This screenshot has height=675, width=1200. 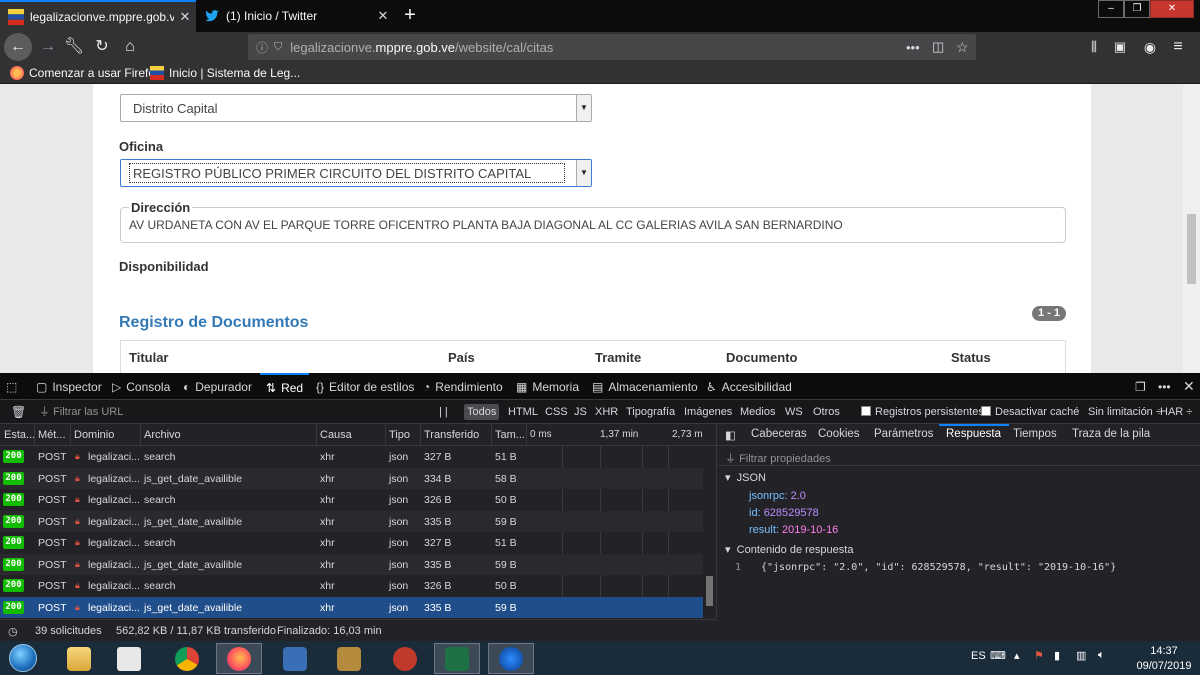 I want to click on har-menu: HAR ÷, so click(x=1176, y=412).